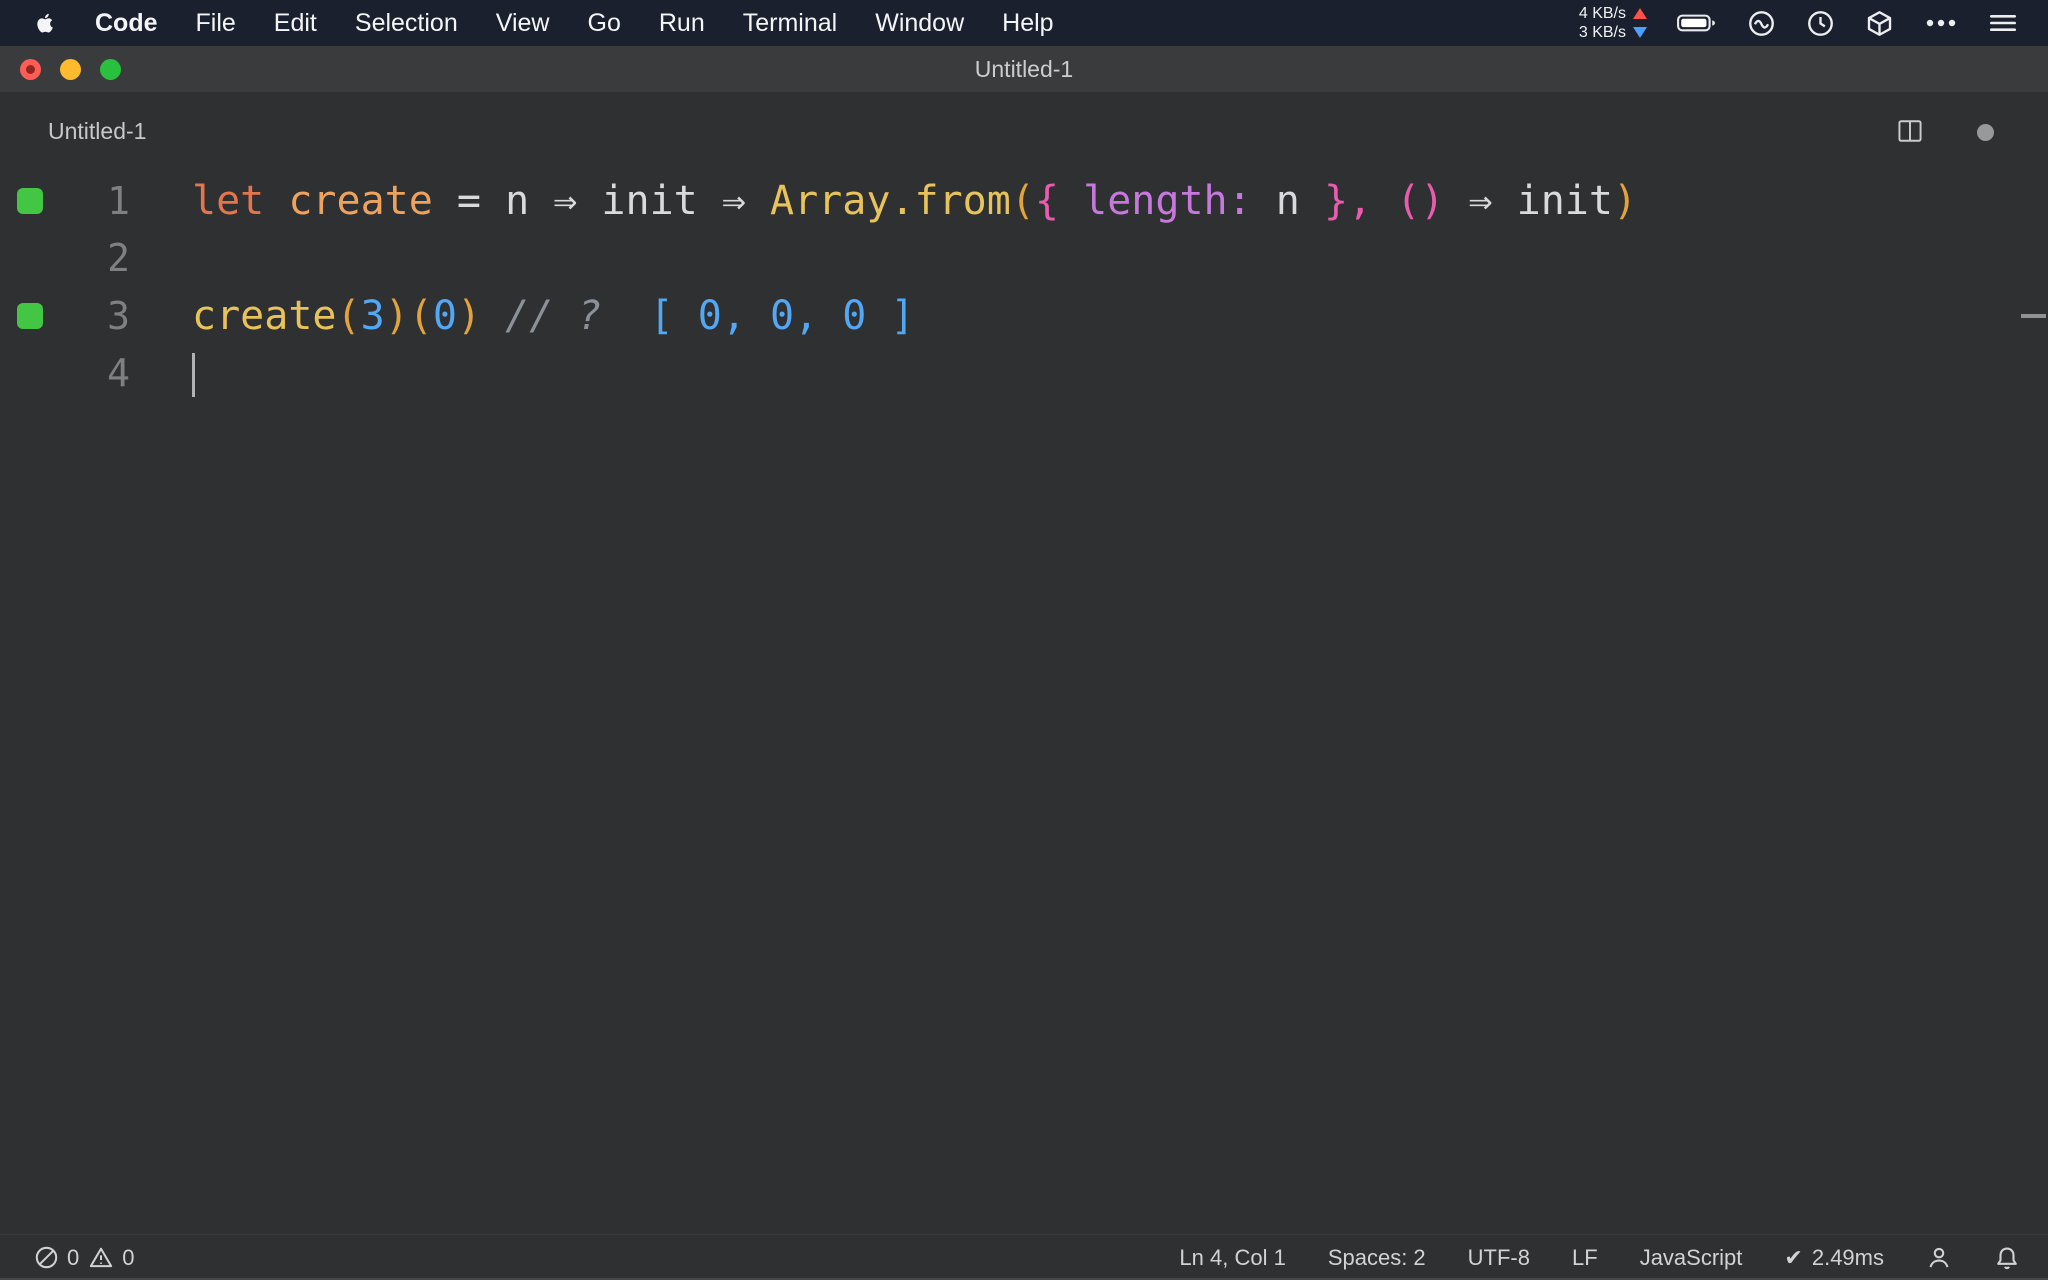 The image size is (2048, 1280). I want to click on code-token: [ 0, 0, 0 ], so click(782, 315).